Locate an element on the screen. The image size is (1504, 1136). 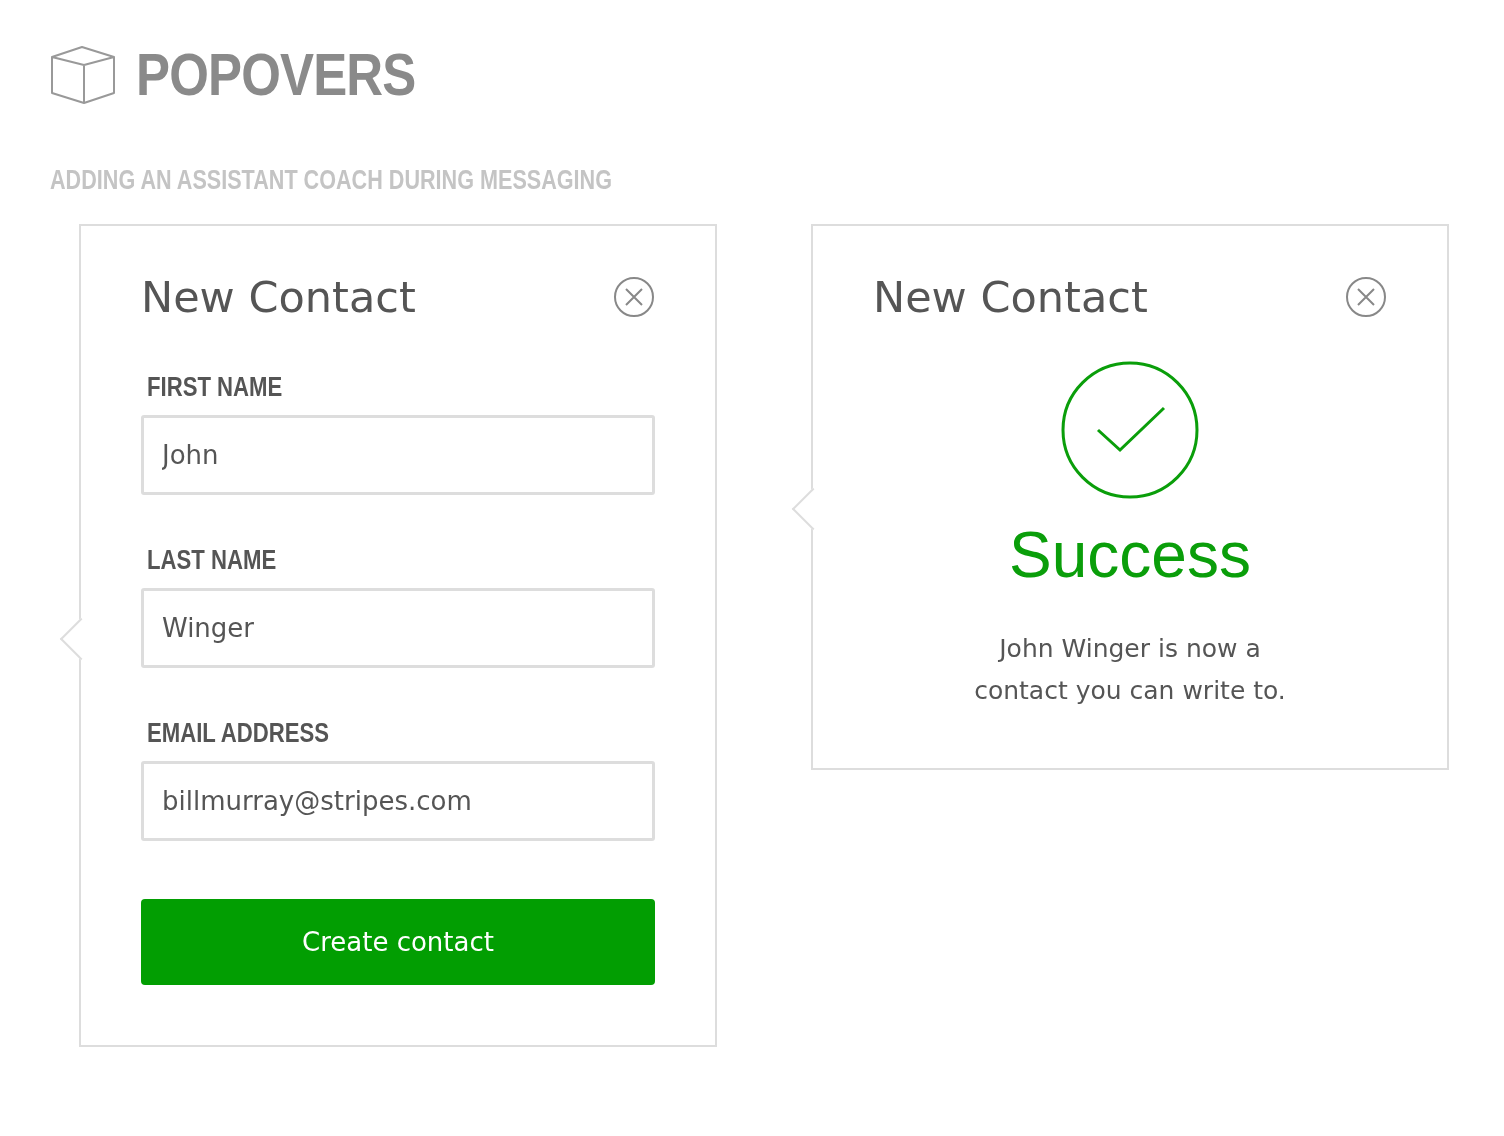
field-label: LAST NAME is located at coordinates (212, 560).